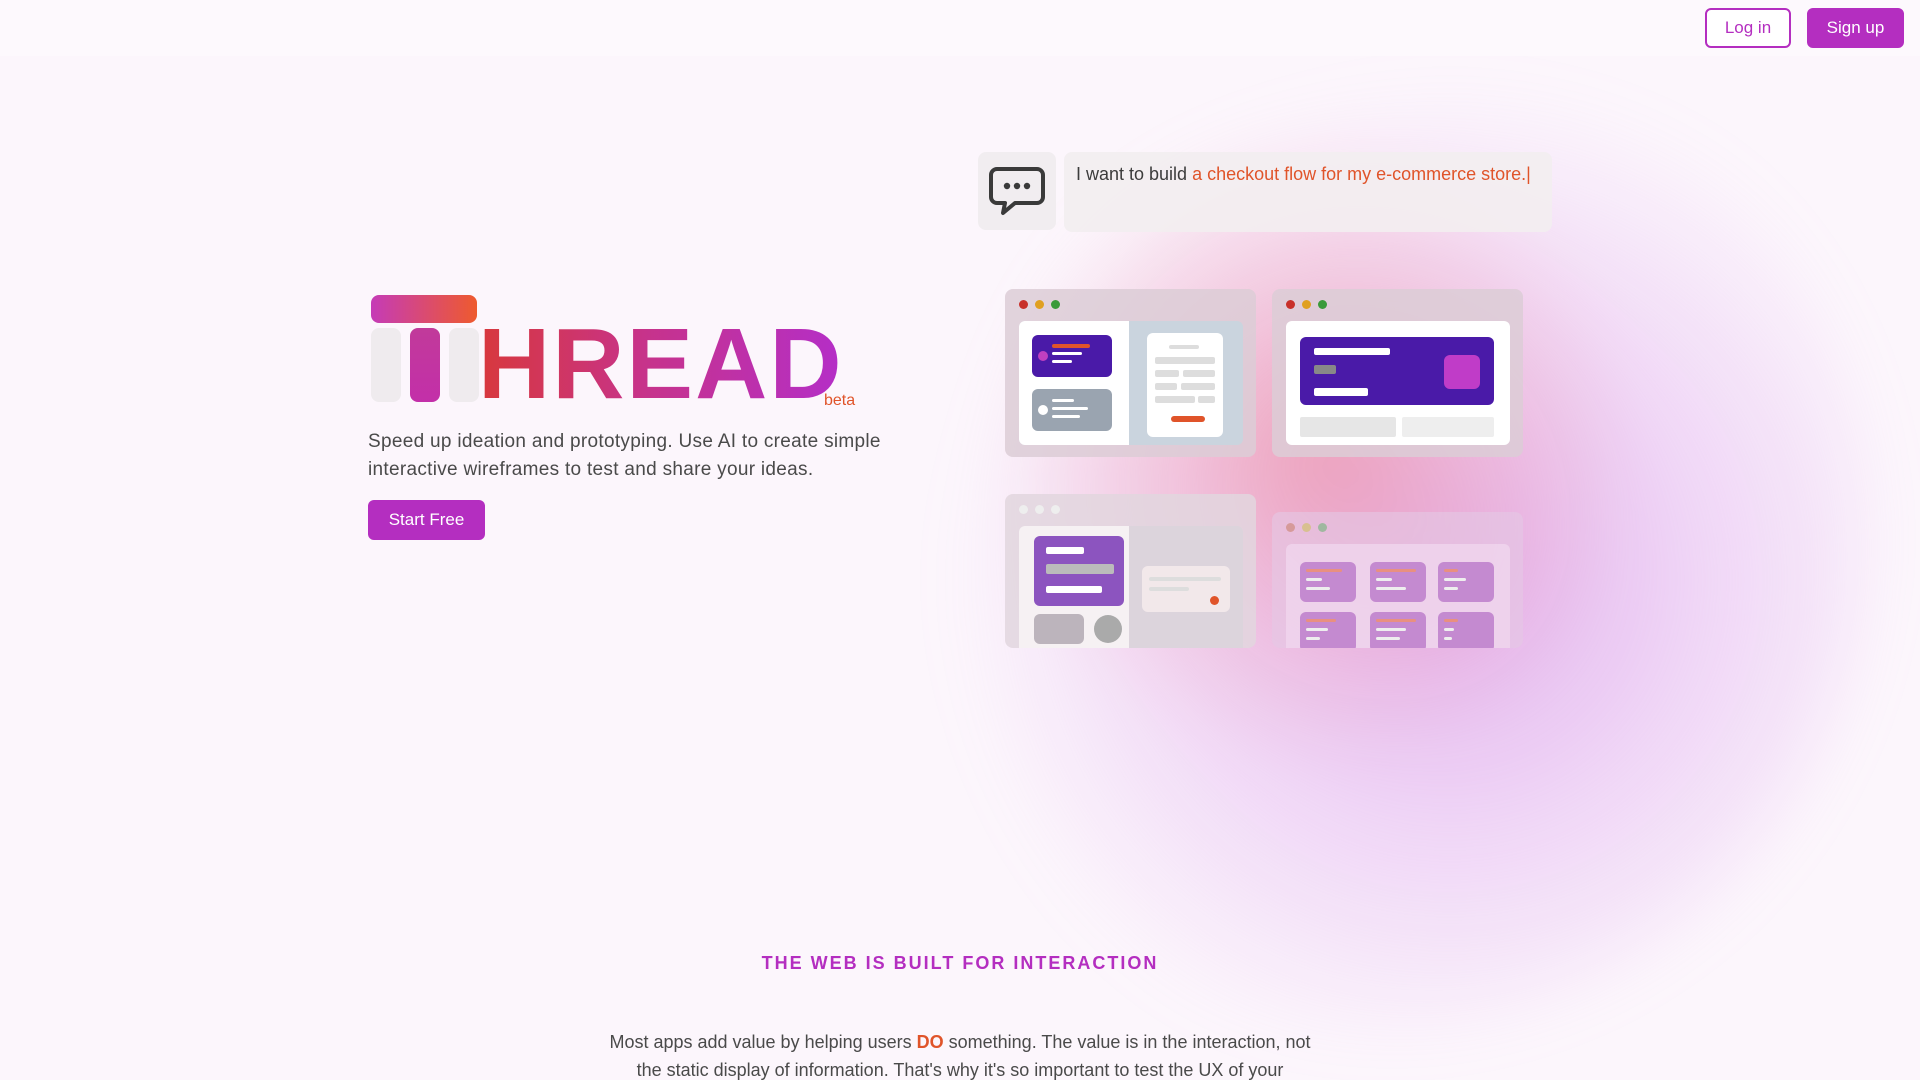  I want to click on section-heading: THE WEB IS BUILT FOR INTERACTION, so click(960, 963).